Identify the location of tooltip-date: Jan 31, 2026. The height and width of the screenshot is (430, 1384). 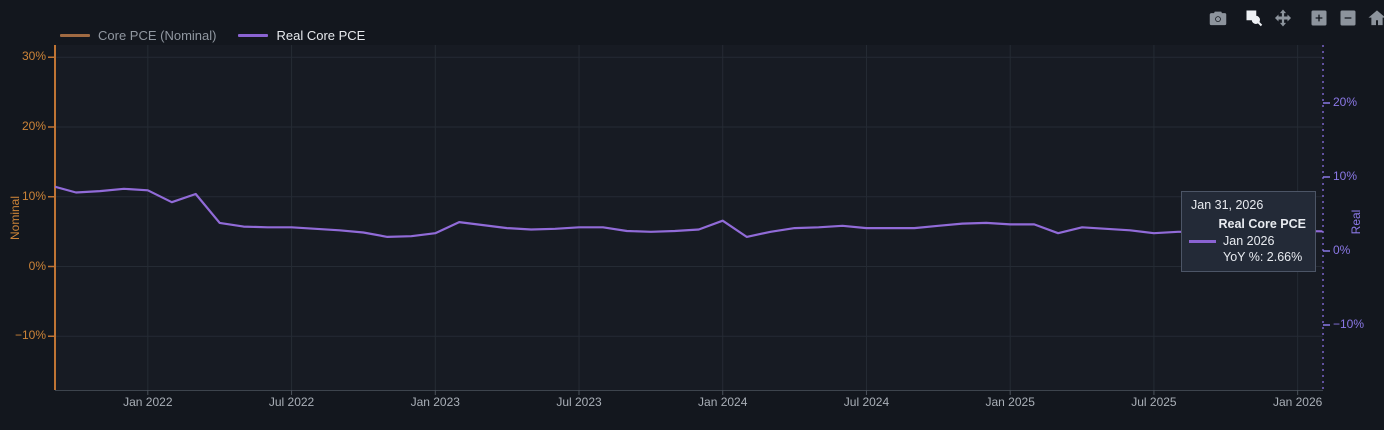
(1227, 205).